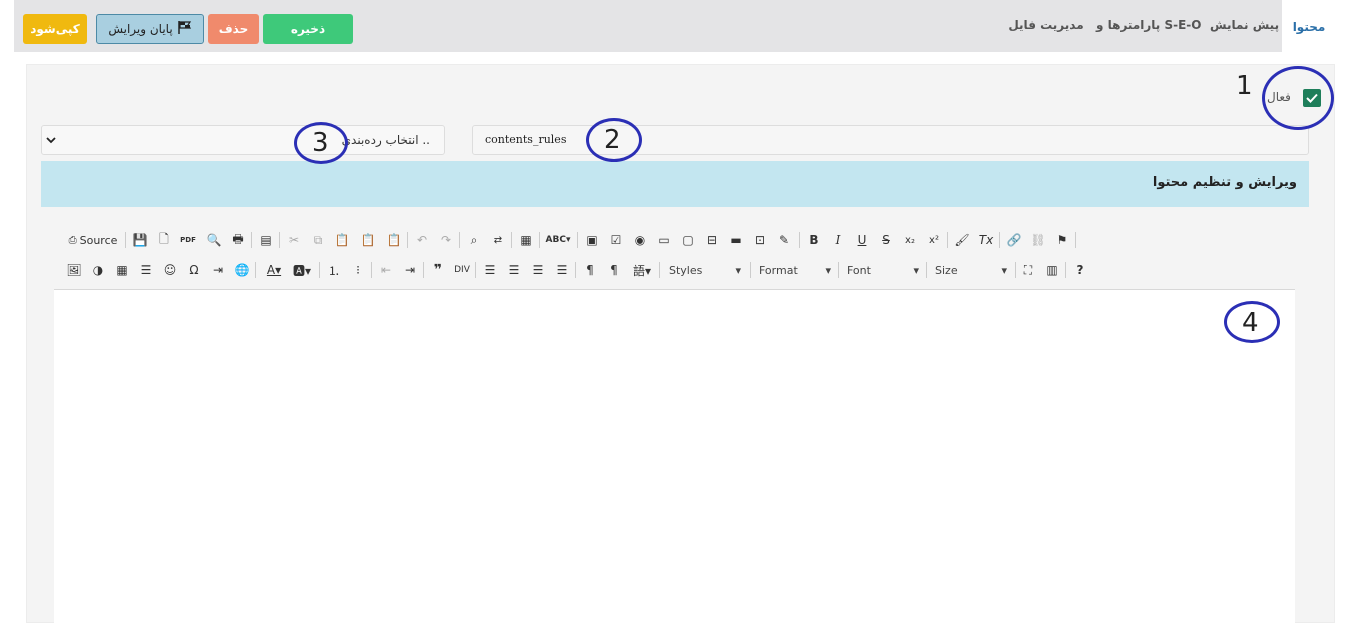  What do you see at coordinates (446, 240) in the screenshot?
I see `redo-icon: ↷` at bounding box center [446, 240].